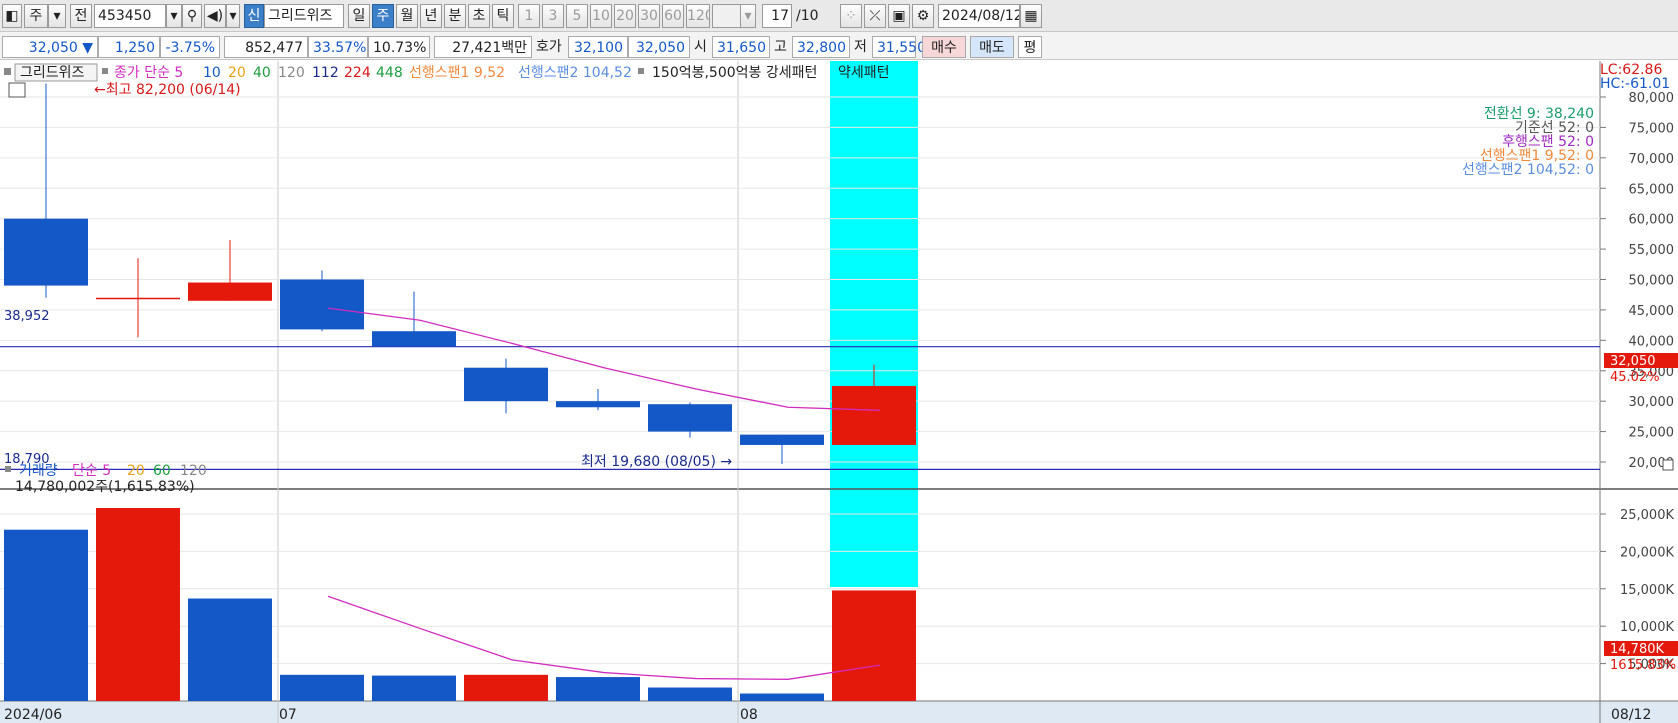 The height and width of the screenshot is (723, 1678). What do you see at coordinates (383, 16) in the screenshot?
I see `tab-week: 주` at bounding box center [383, 16].